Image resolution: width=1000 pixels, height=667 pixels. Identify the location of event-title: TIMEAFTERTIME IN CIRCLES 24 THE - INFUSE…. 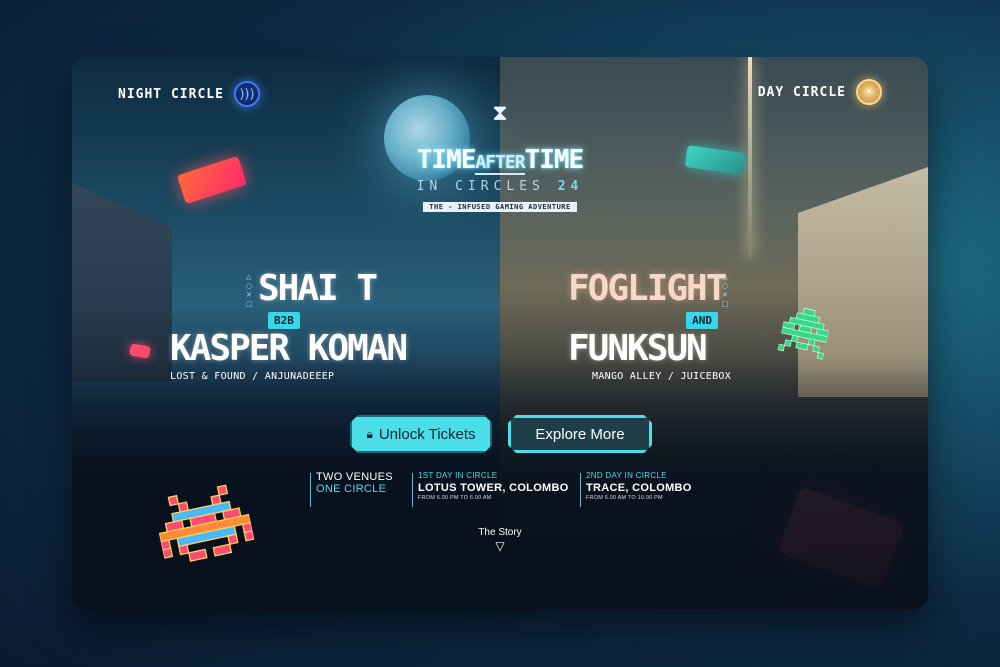
(500, 179).